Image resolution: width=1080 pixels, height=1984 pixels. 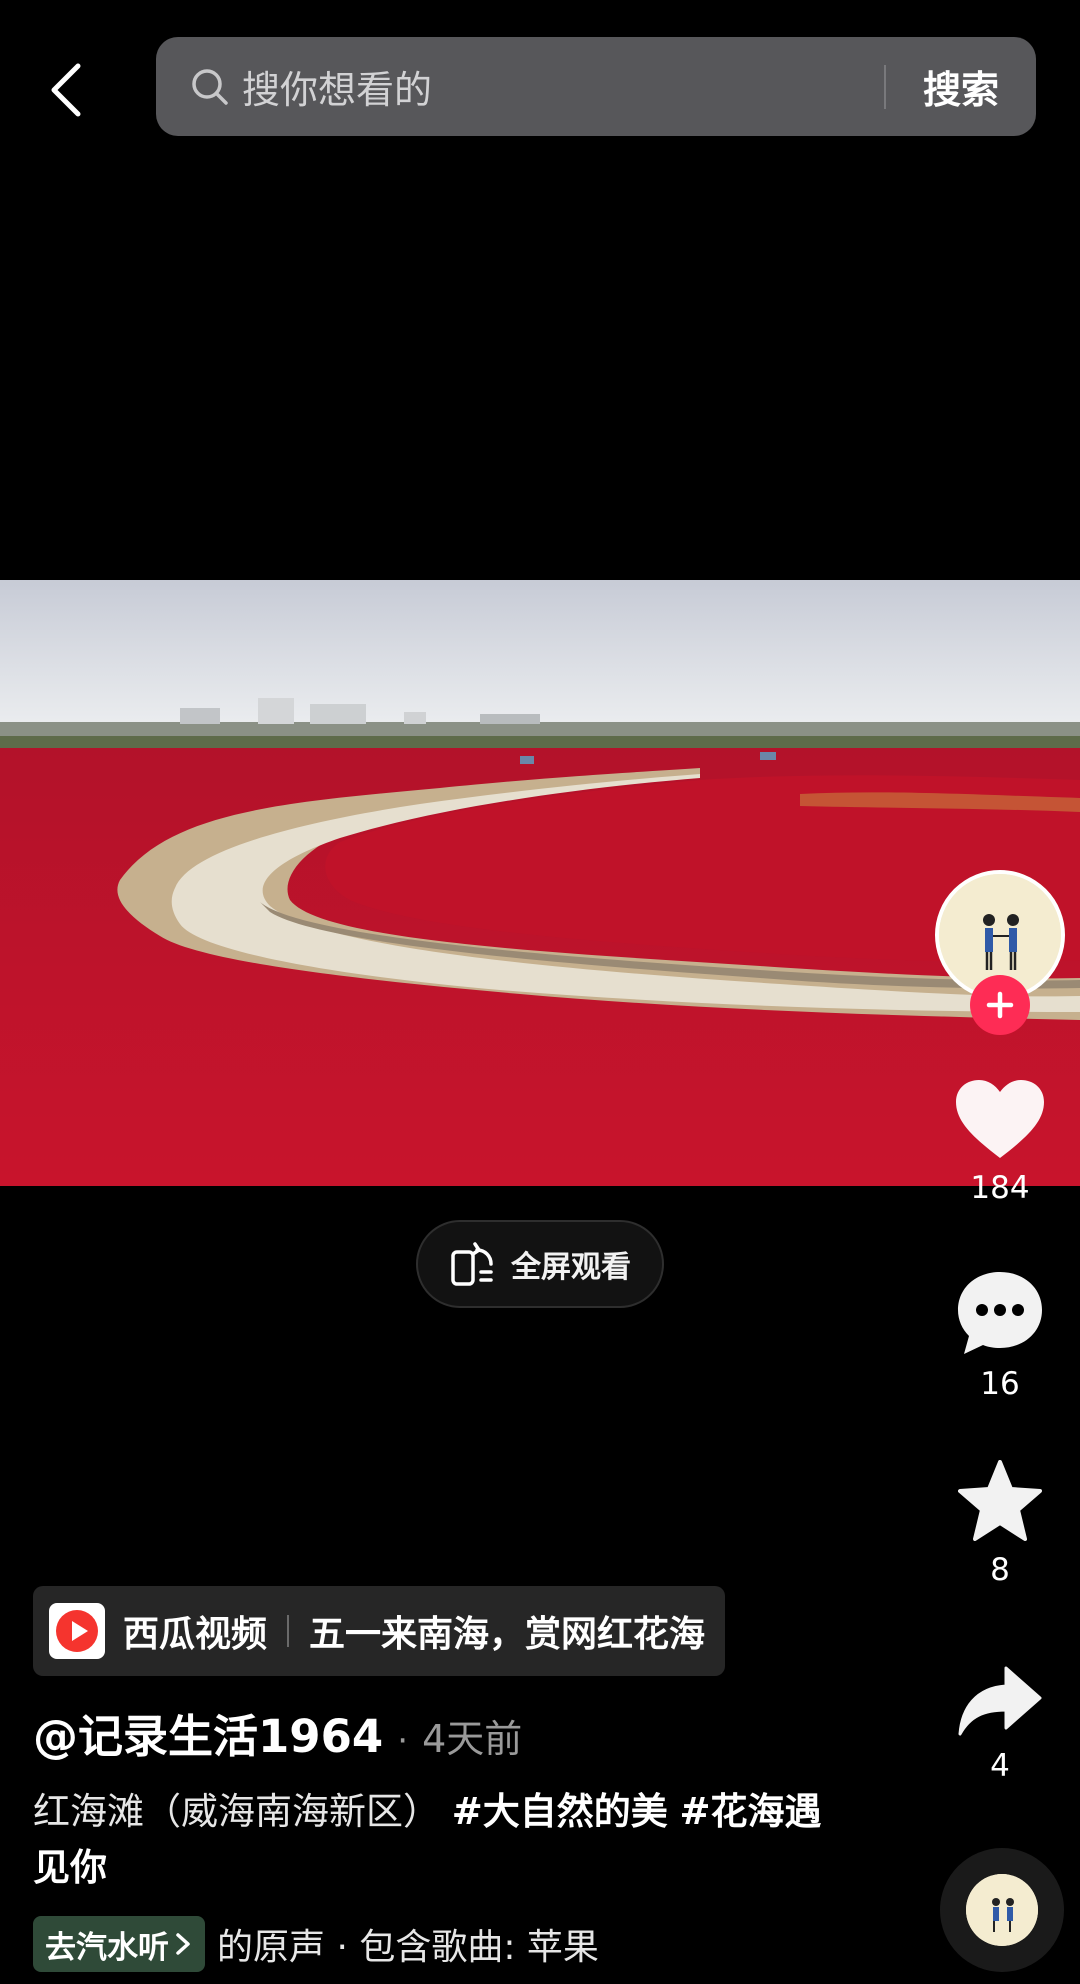 I want to click on music-info: 的原声 · 包含歌曲: 苹果, so click(x=442, y=1944).